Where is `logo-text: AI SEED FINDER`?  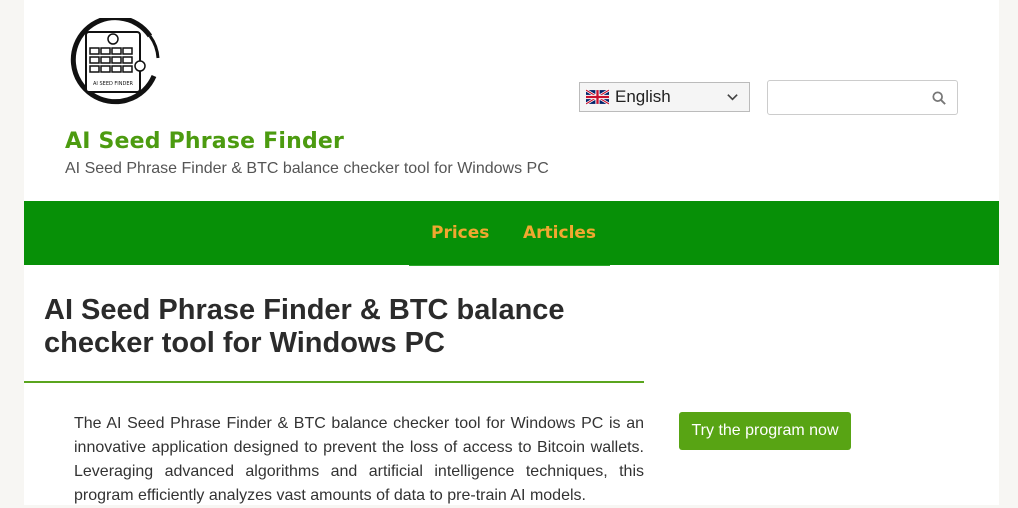 logo-text: AI SEED FINDER is located at coordinates (113, 84).